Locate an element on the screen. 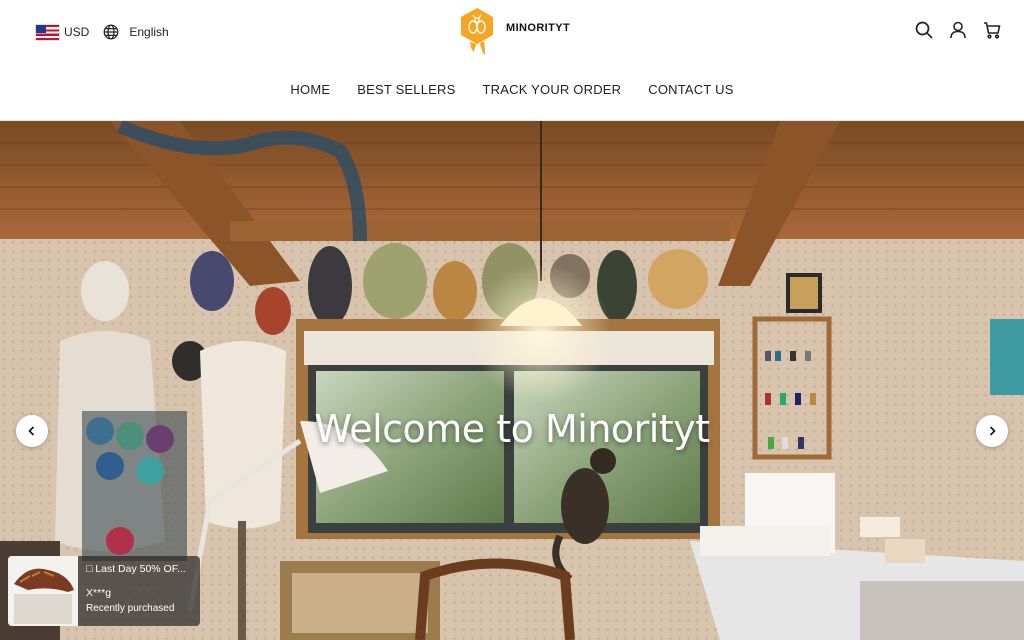 The height and width of the screenshot is (640, 1024). bee-logo-icon is located at coordinates (477, 31).